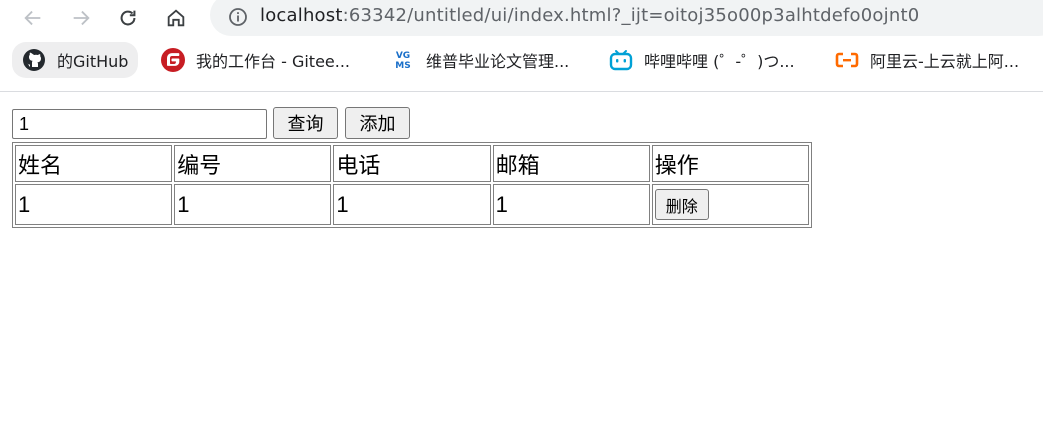  What do you see at coordinates (621, 60) in the screenshot?
I see `bilibili-icon` at bounding box center [621, 60].